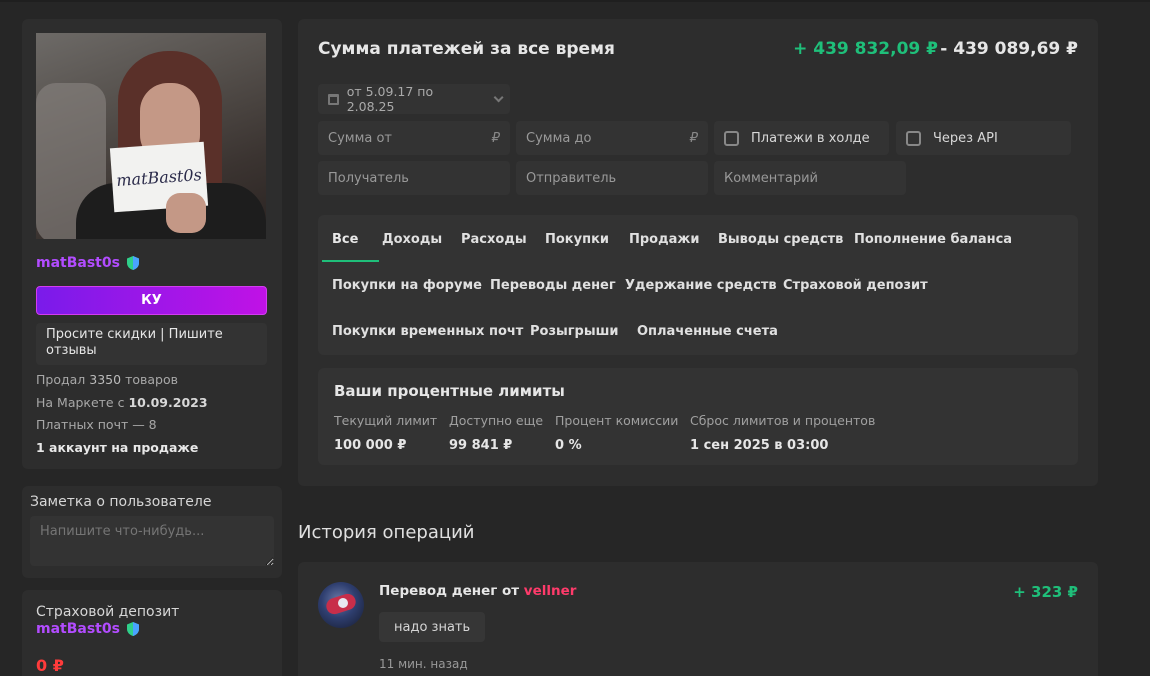 The width and height of the screenshot is (1150, 676). Describe the element at coordinates (107, 379) in the screenshot. I see `stat-sold: Продал 3350 товаров` at that location.